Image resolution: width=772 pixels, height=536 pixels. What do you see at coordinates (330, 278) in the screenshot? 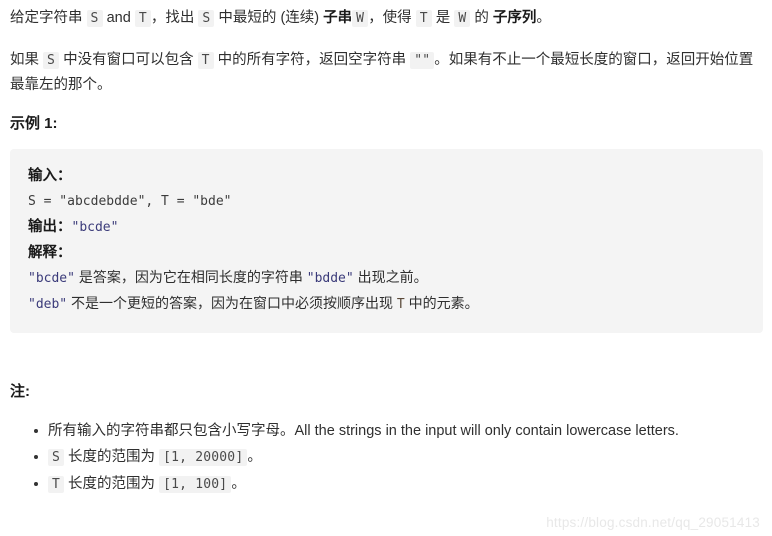
I see `explain-code-bdde: "bdde"` at bounding box center [330, 278].